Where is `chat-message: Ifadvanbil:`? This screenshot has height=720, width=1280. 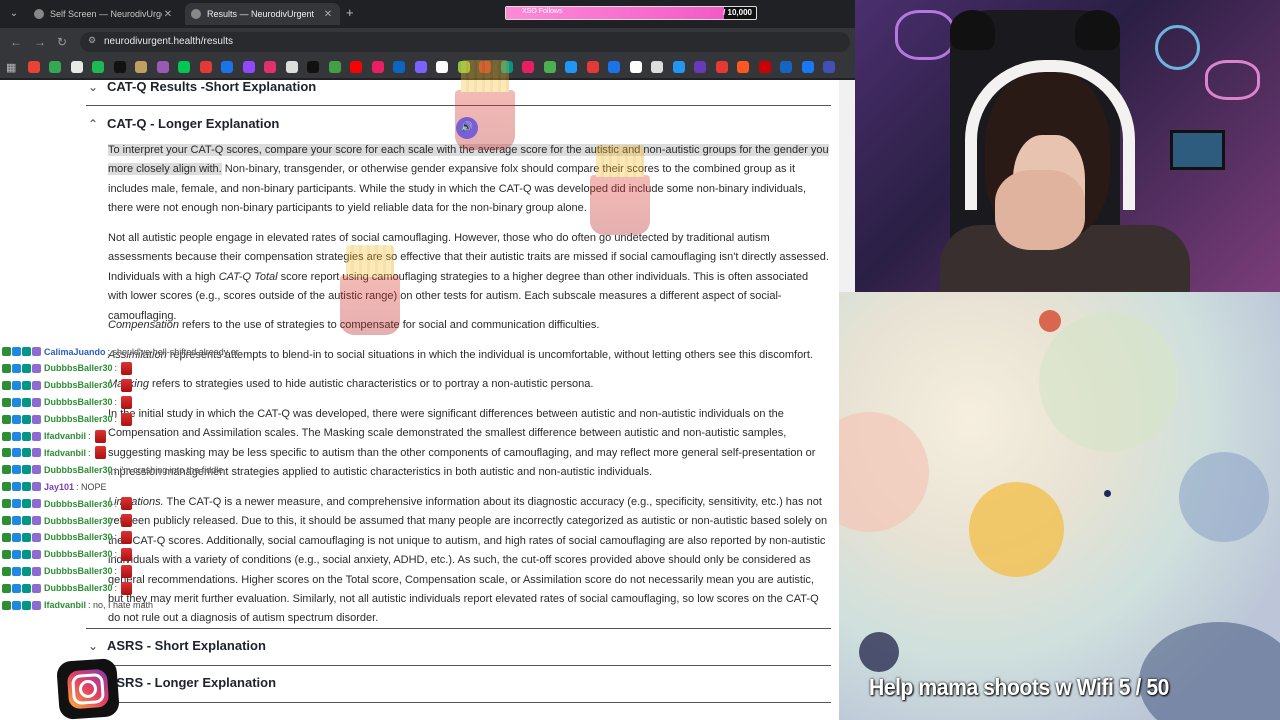 chat-message: Ifadvanbil: is located at coordinates (54, 436).